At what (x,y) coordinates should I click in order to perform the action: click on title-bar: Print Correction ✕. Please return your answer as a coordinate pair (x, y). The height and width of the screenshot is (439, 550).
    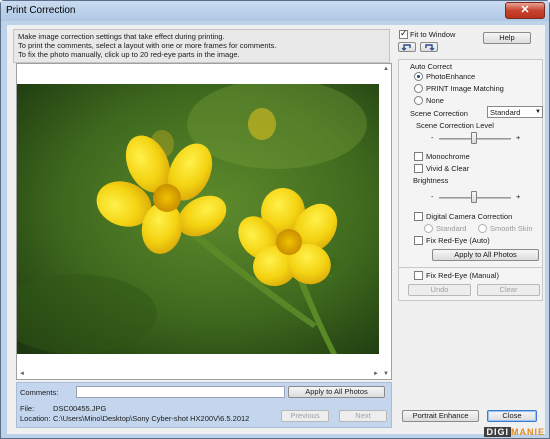
    Looking at the image, I should click on (275, 11).